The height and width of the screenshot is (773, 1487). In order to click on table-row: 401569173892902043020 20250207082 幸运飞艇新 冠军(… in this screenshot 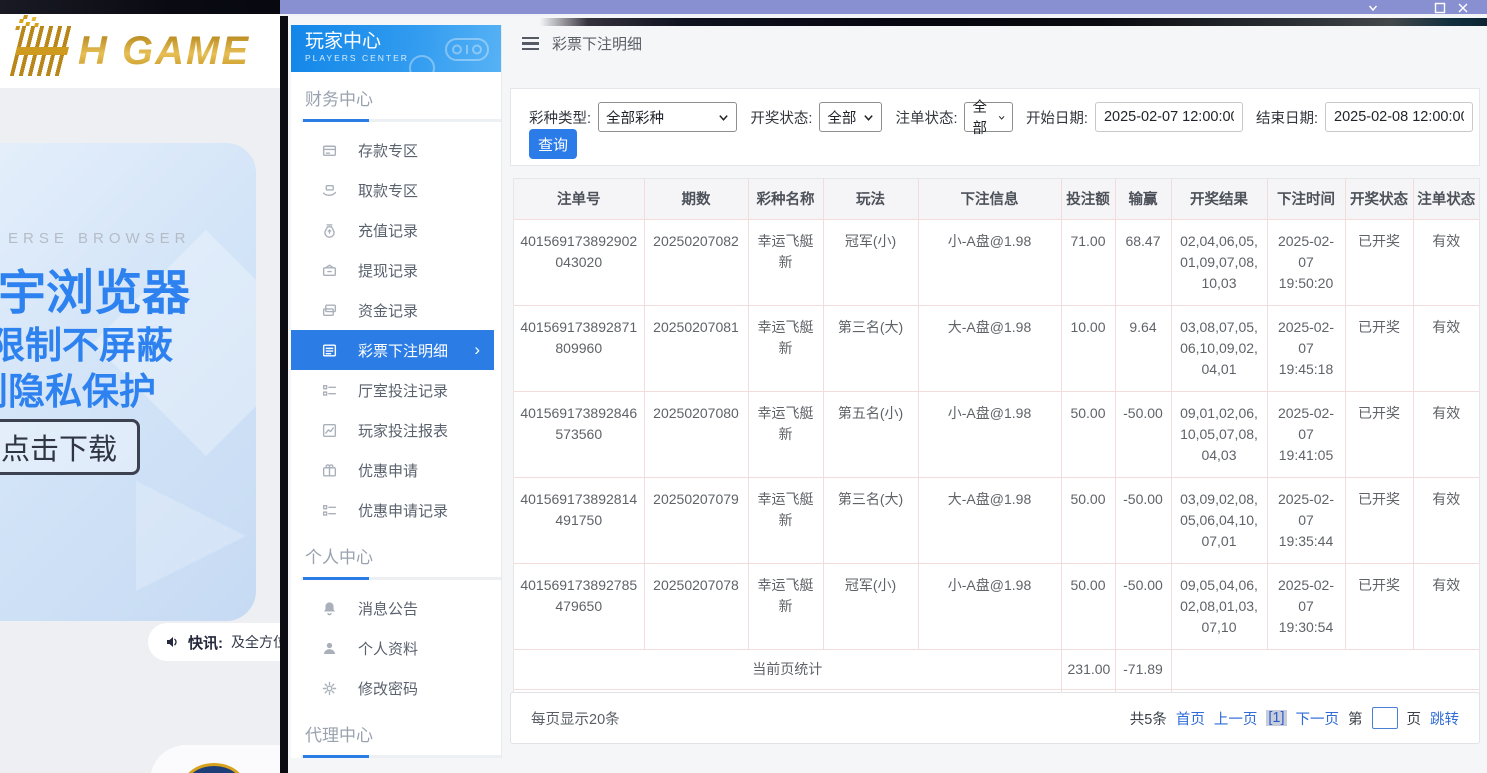, I will do `click(996, 262)`.